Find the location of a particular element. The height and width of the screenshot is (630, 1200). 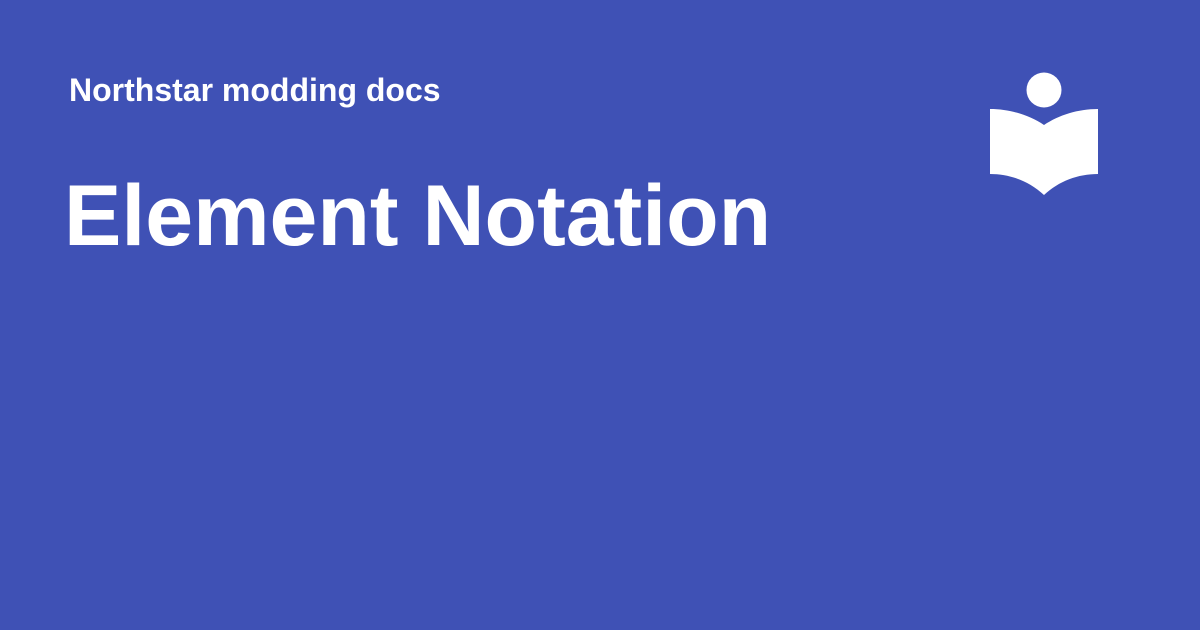

page-title: Element Notation is located at coordinates (418, 216).